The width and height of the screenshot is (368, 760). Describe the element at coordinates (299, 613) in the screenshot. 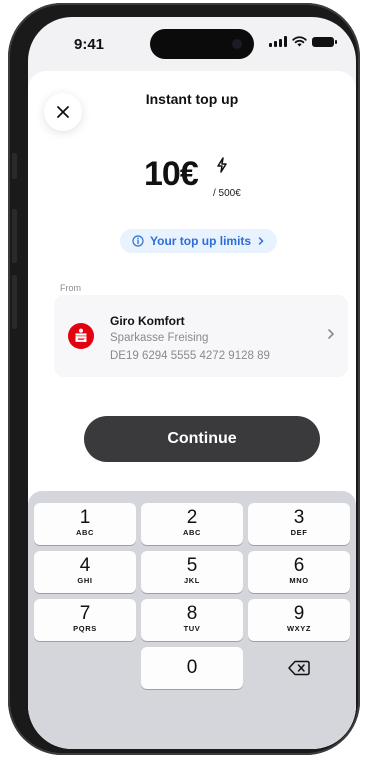

I see `key-number: 9` at that location.